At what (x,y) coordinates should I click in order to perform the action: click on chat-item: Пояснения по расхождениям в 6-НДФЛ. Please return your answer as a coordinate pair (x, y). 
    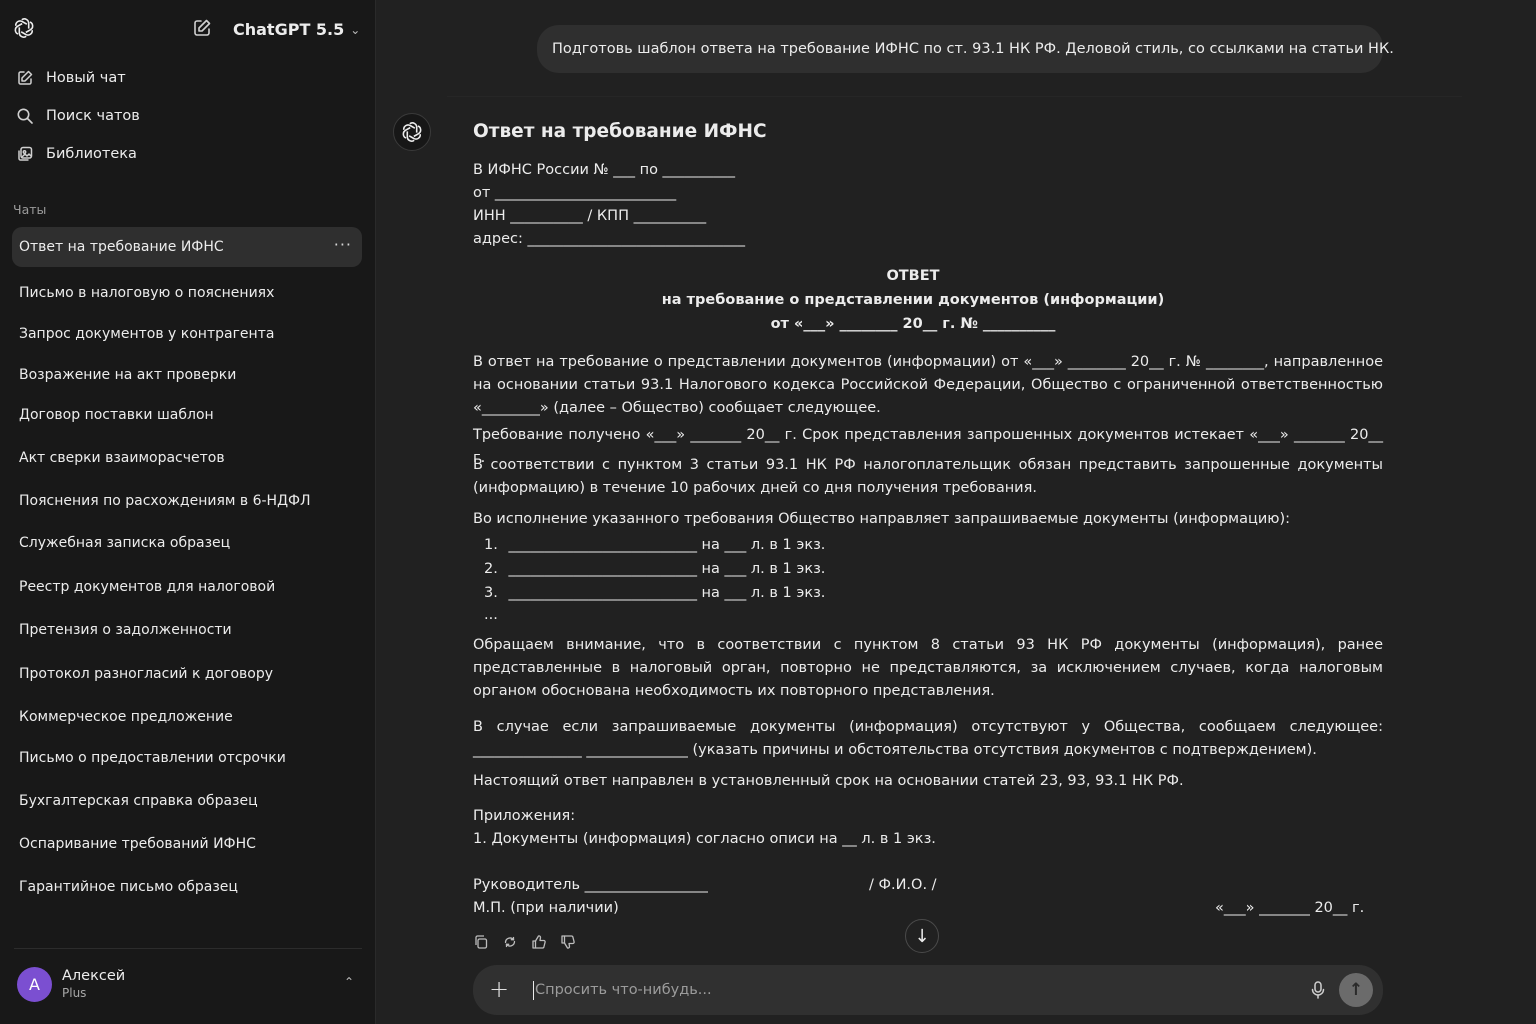
    Looking at the image, I should click on (187, 501).